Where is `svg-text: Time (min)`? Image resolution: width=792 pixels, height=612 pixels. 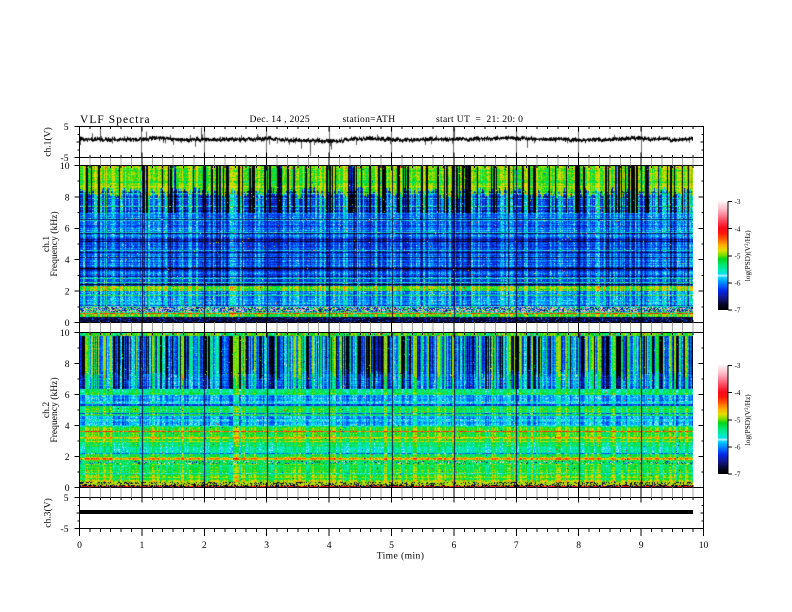 svg-text: Time (min) is located at coordinates (401, 556).